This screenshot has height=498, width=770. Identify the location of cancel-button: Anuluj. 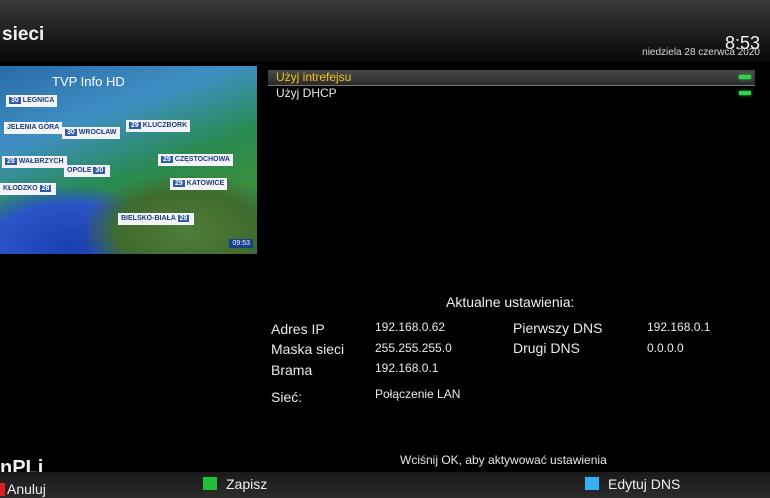
(26, 489).